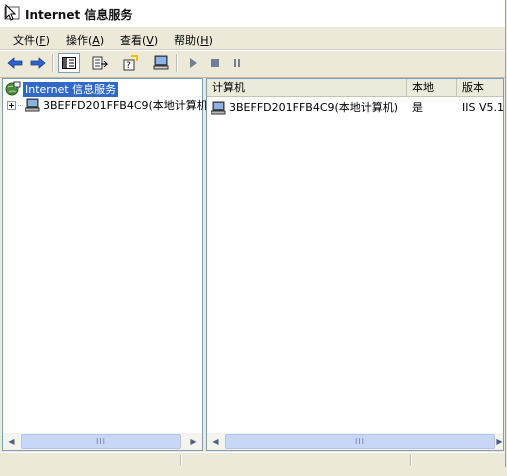 The height and width of the screenshot is (476, 507). What do you see at coordinates (252, 459) in the screenshot?
I see `status-bar` at bounding box center [252, 459].